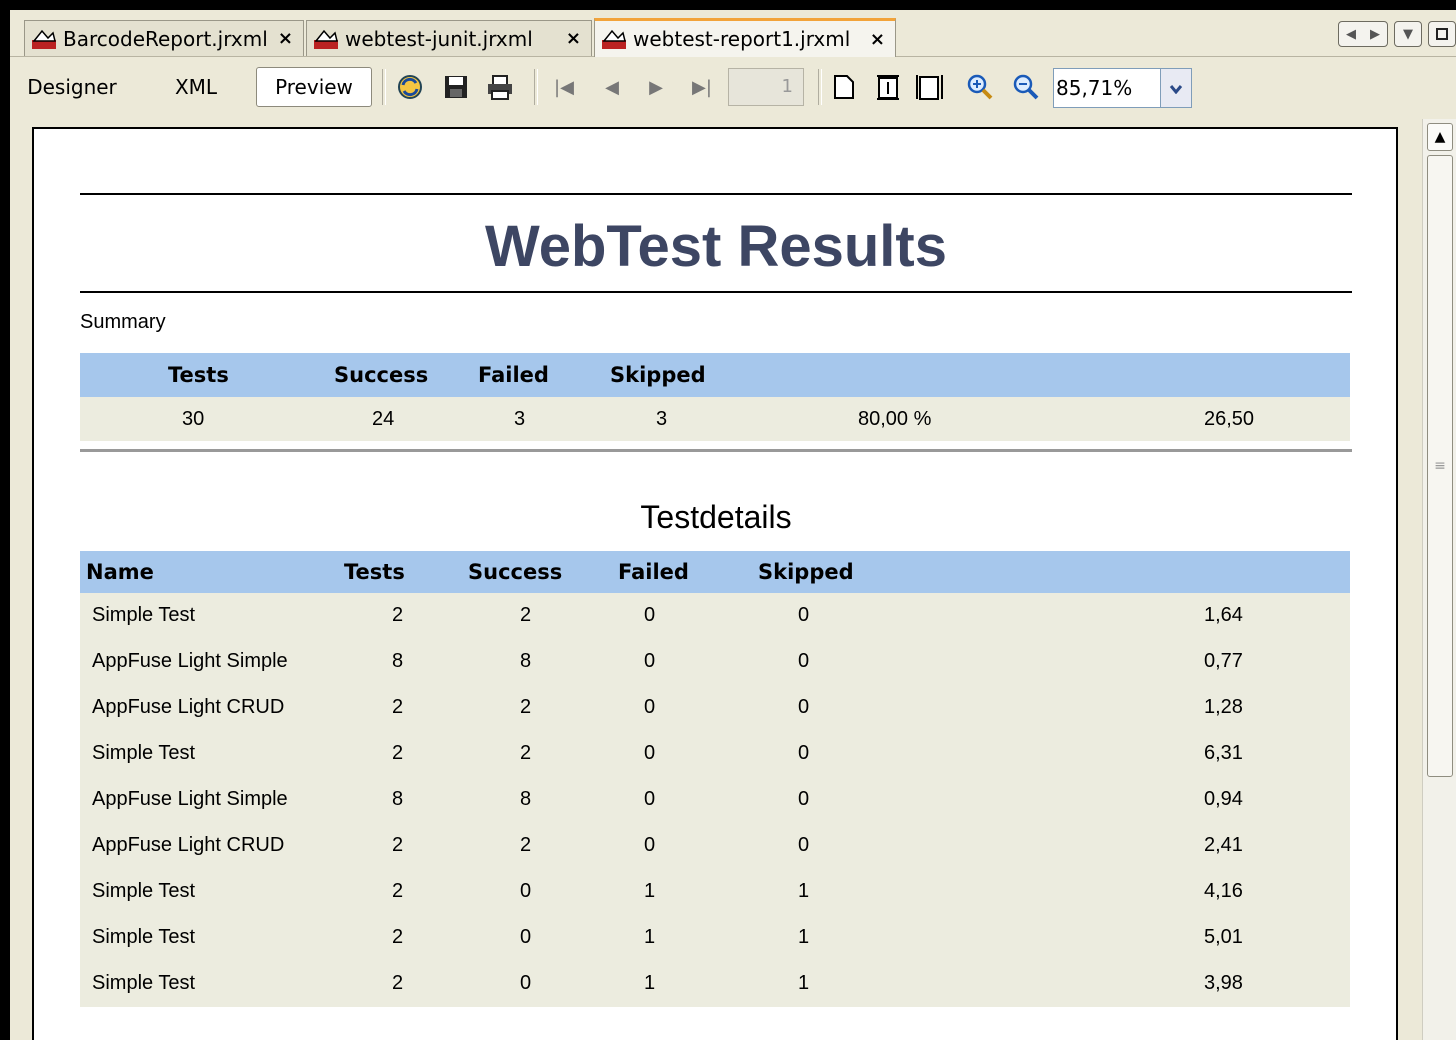  I want to click on zoom-dropdown-button, so click(1176, 88).